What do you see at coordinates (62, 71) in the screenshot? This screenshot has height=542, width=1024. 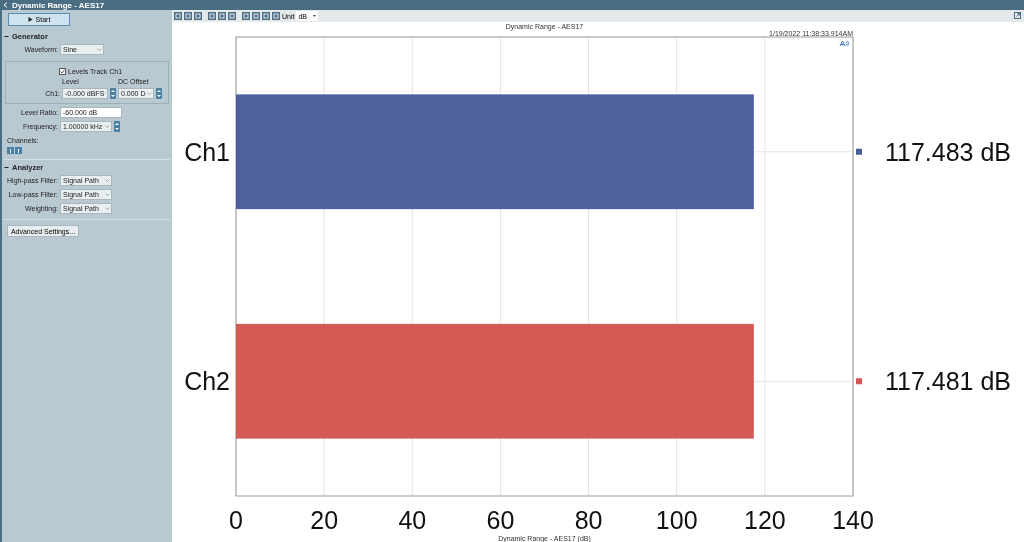 I see `levels-checkbox` at bounding box center [62, 71].